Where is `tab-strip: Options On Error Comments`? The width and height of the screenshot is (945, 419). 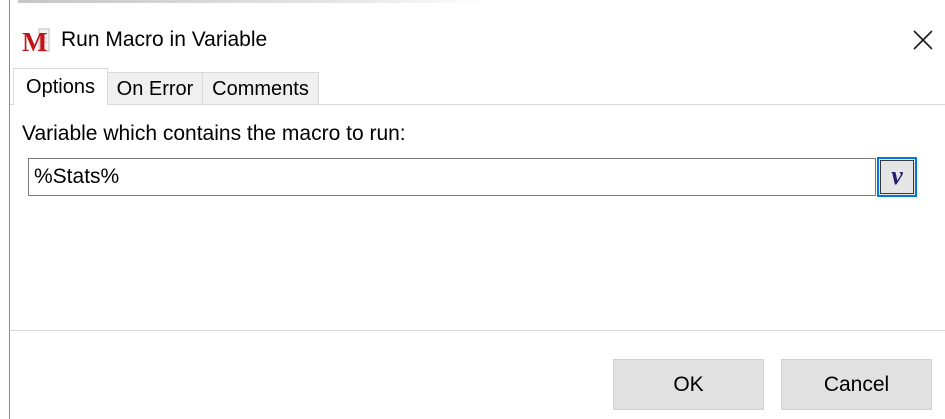
tab-strip: Options On Error Comments is located at coordinates (477, 86).